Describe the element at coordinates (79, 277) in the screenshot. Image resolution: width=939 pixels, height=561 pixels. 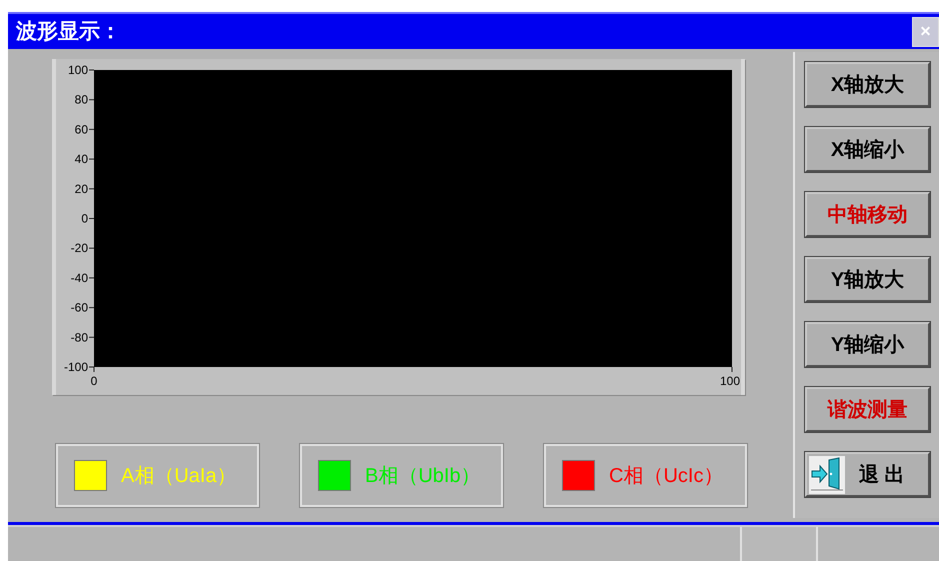
I see `y-tick-label: -40` at that location.